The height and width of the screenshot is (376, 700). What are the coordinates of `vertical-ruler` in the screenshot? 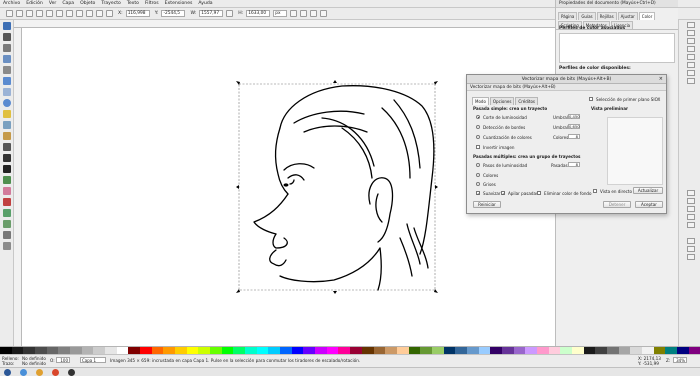 It's located at (18, 187).